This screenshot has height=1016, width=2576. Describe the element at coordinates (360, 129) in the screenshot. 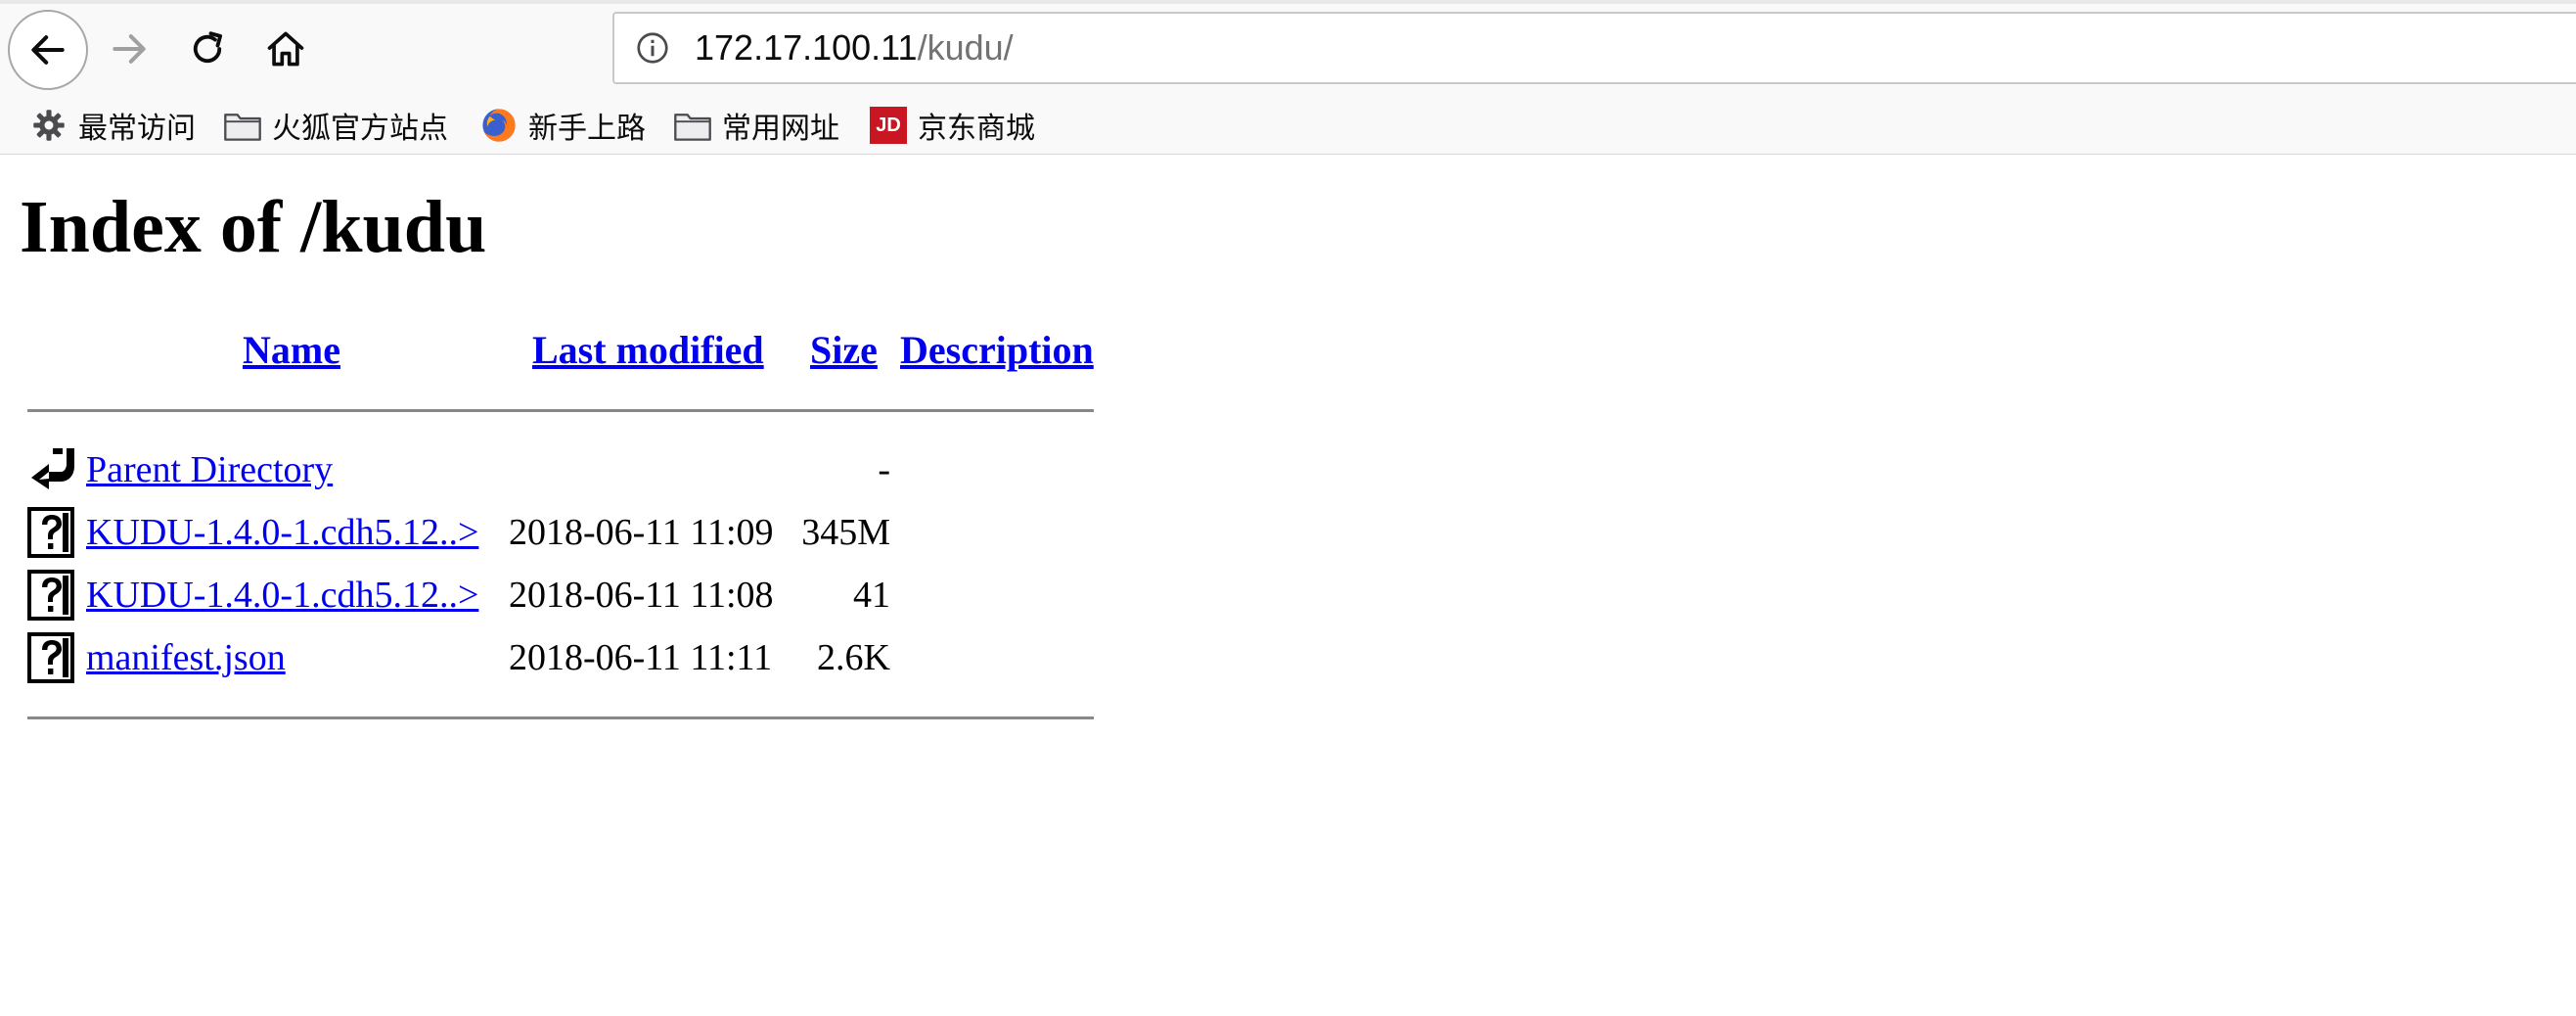

I see `bookmark-label: 火狐官方站点` at that location.